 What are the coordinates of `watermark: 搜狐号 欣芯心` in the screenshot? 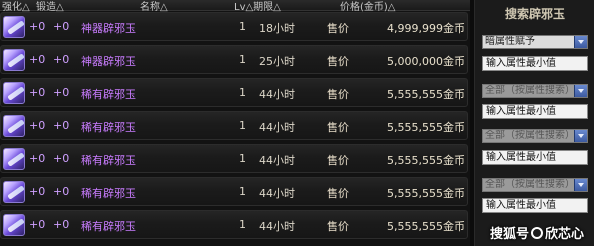 It's located at (537, 232).